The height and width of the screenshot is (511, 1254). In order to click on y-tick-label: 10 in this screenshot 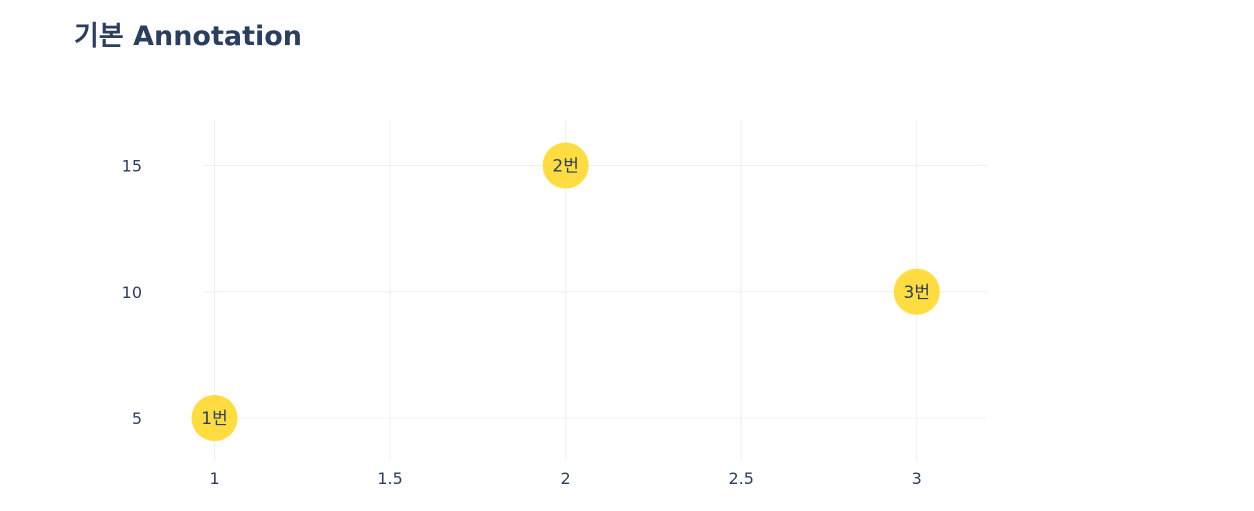, I will do `click(132, 292)`.